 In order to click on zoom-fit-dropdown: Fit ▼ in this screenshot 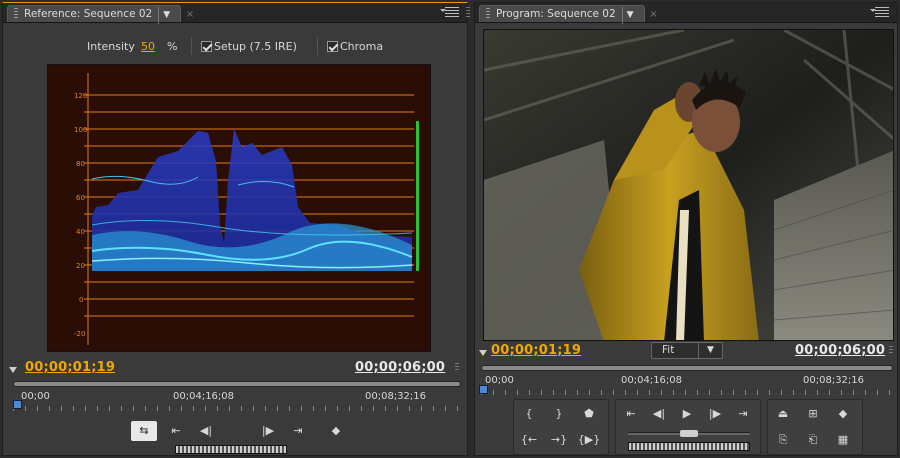, I will do `click(687, 350)`.